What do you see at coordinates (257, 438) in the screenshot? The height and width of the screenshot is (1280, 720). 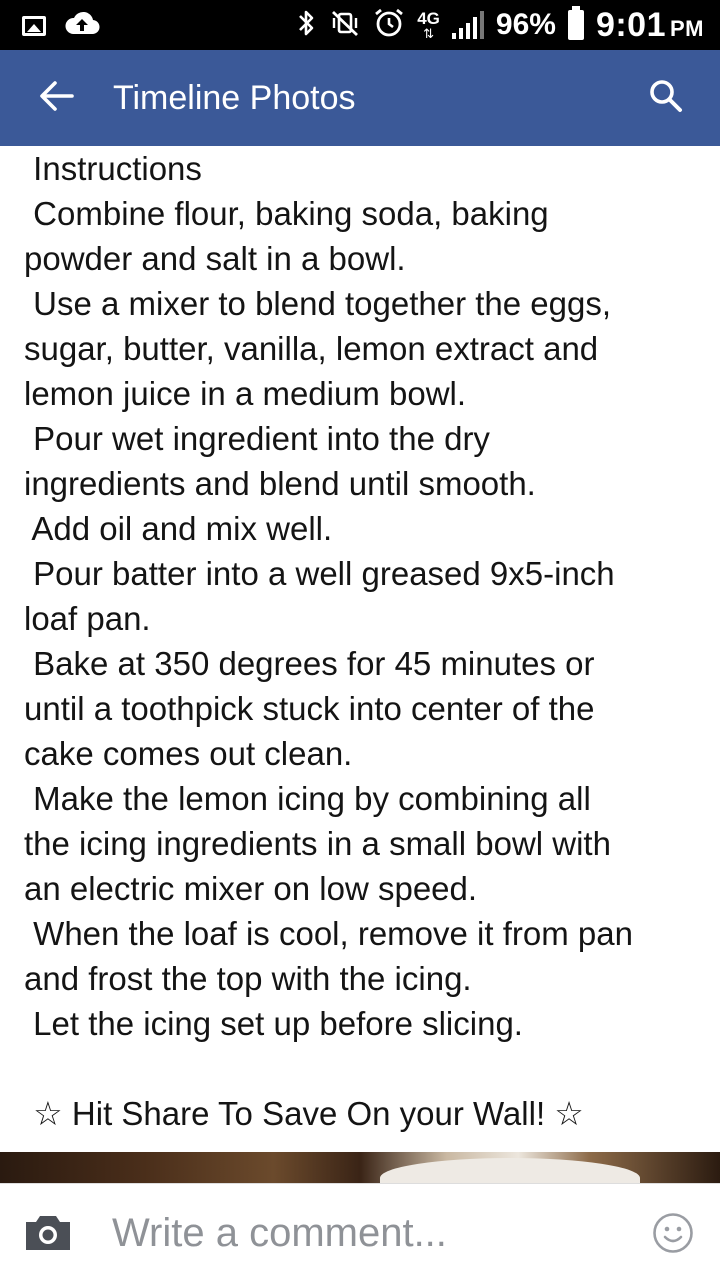 I see `recipe-line: Pour wet ingredient into the dry` at bounding box center [257, 438].